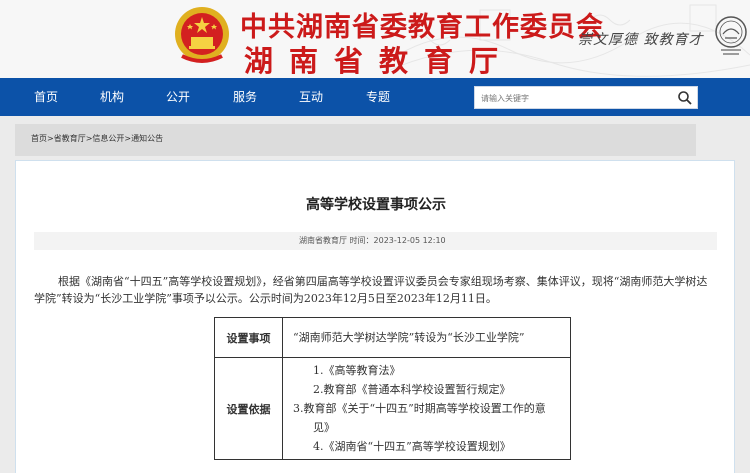 The image size is (750, 473). What do you see at coordinates (375, 241) in the screenshot?
I see `article-meta: 湖南省教育厅 时间：2023-12-05 12:10` at bounding box center [375, 241].